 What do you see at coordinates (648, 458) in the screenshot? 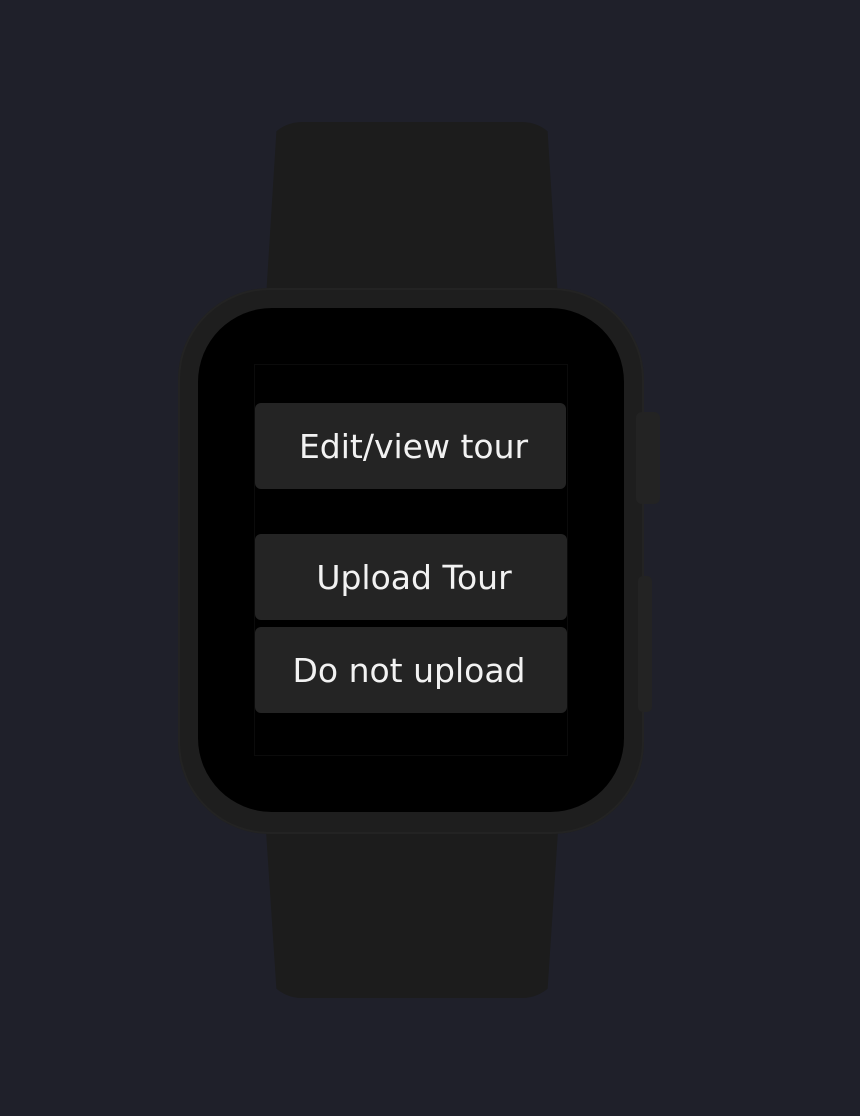
I see `digital-crown` at bounding box center [648, 458].